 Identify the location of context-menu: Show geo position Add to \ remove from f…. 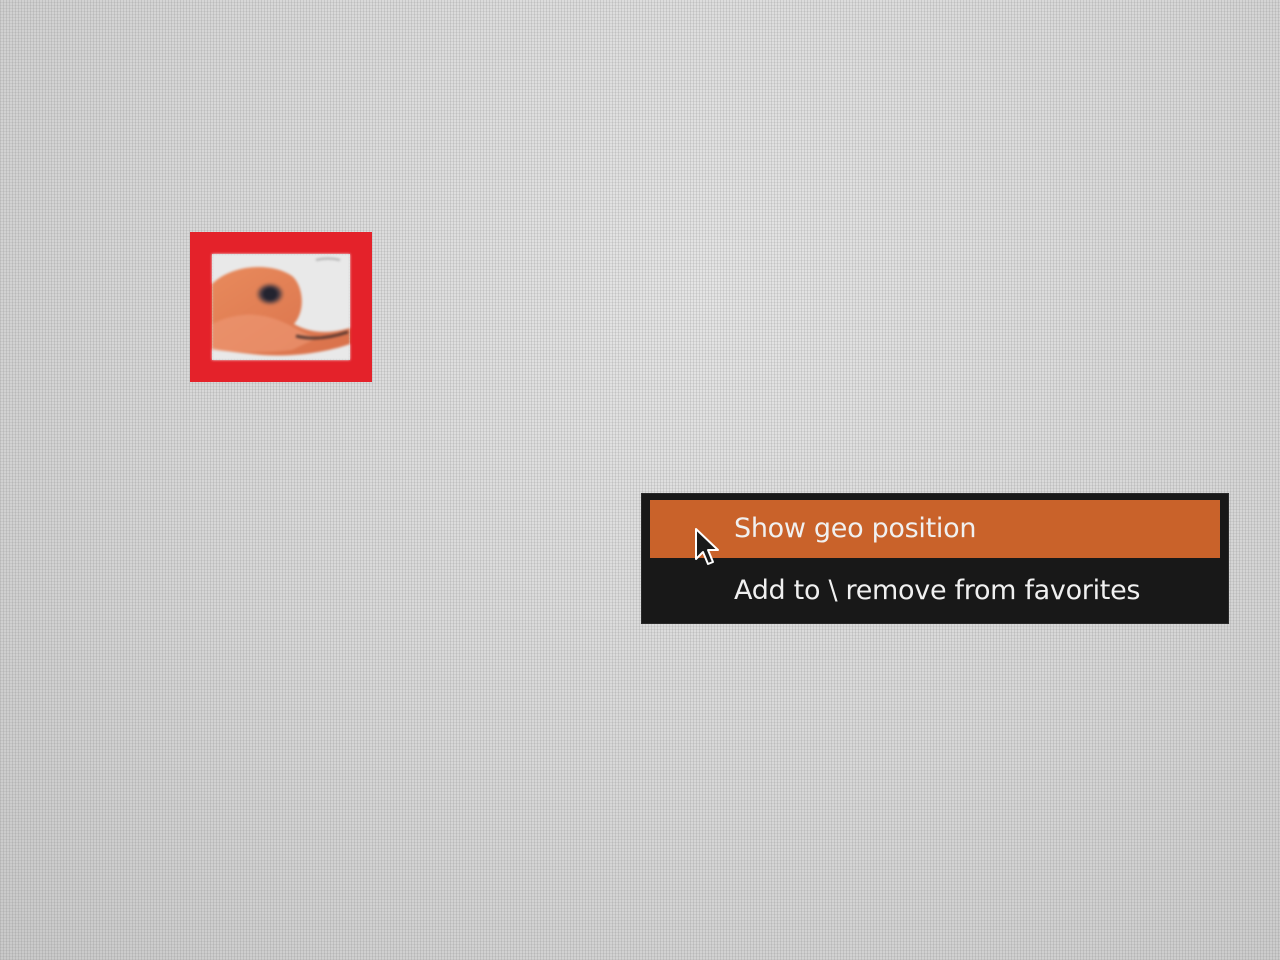
(935, 558).